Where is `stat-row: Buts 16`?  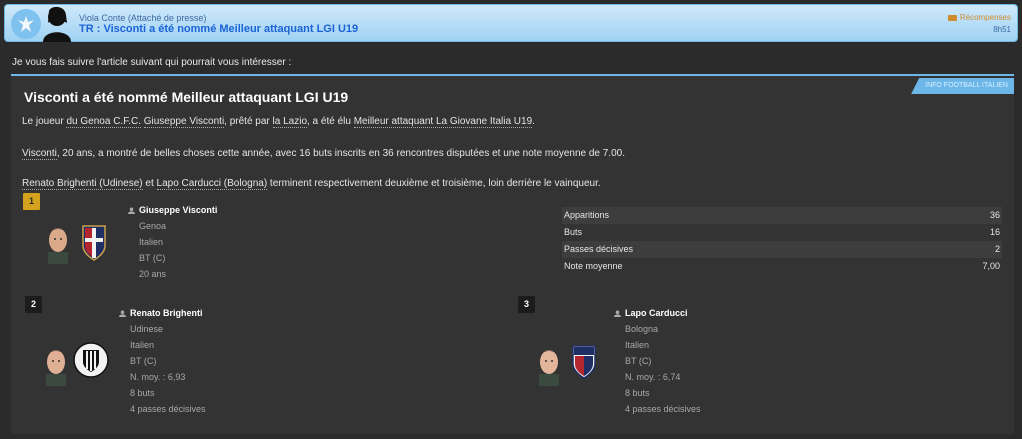 stat-row: Buts 16 is located at coordinates (782, 232).